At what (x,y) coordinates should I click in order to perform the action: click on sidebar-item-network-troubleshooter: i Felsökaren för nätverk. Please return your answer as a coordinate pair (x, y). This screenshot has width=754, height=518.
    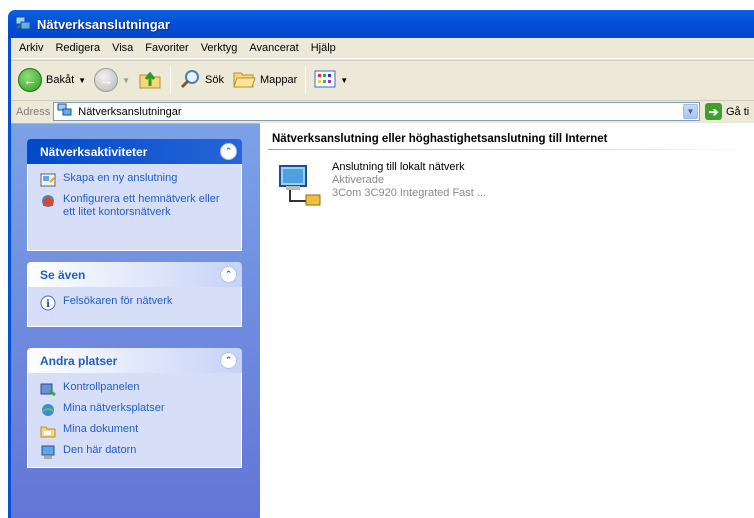
    Looking at the image, I should click on (135, 303).